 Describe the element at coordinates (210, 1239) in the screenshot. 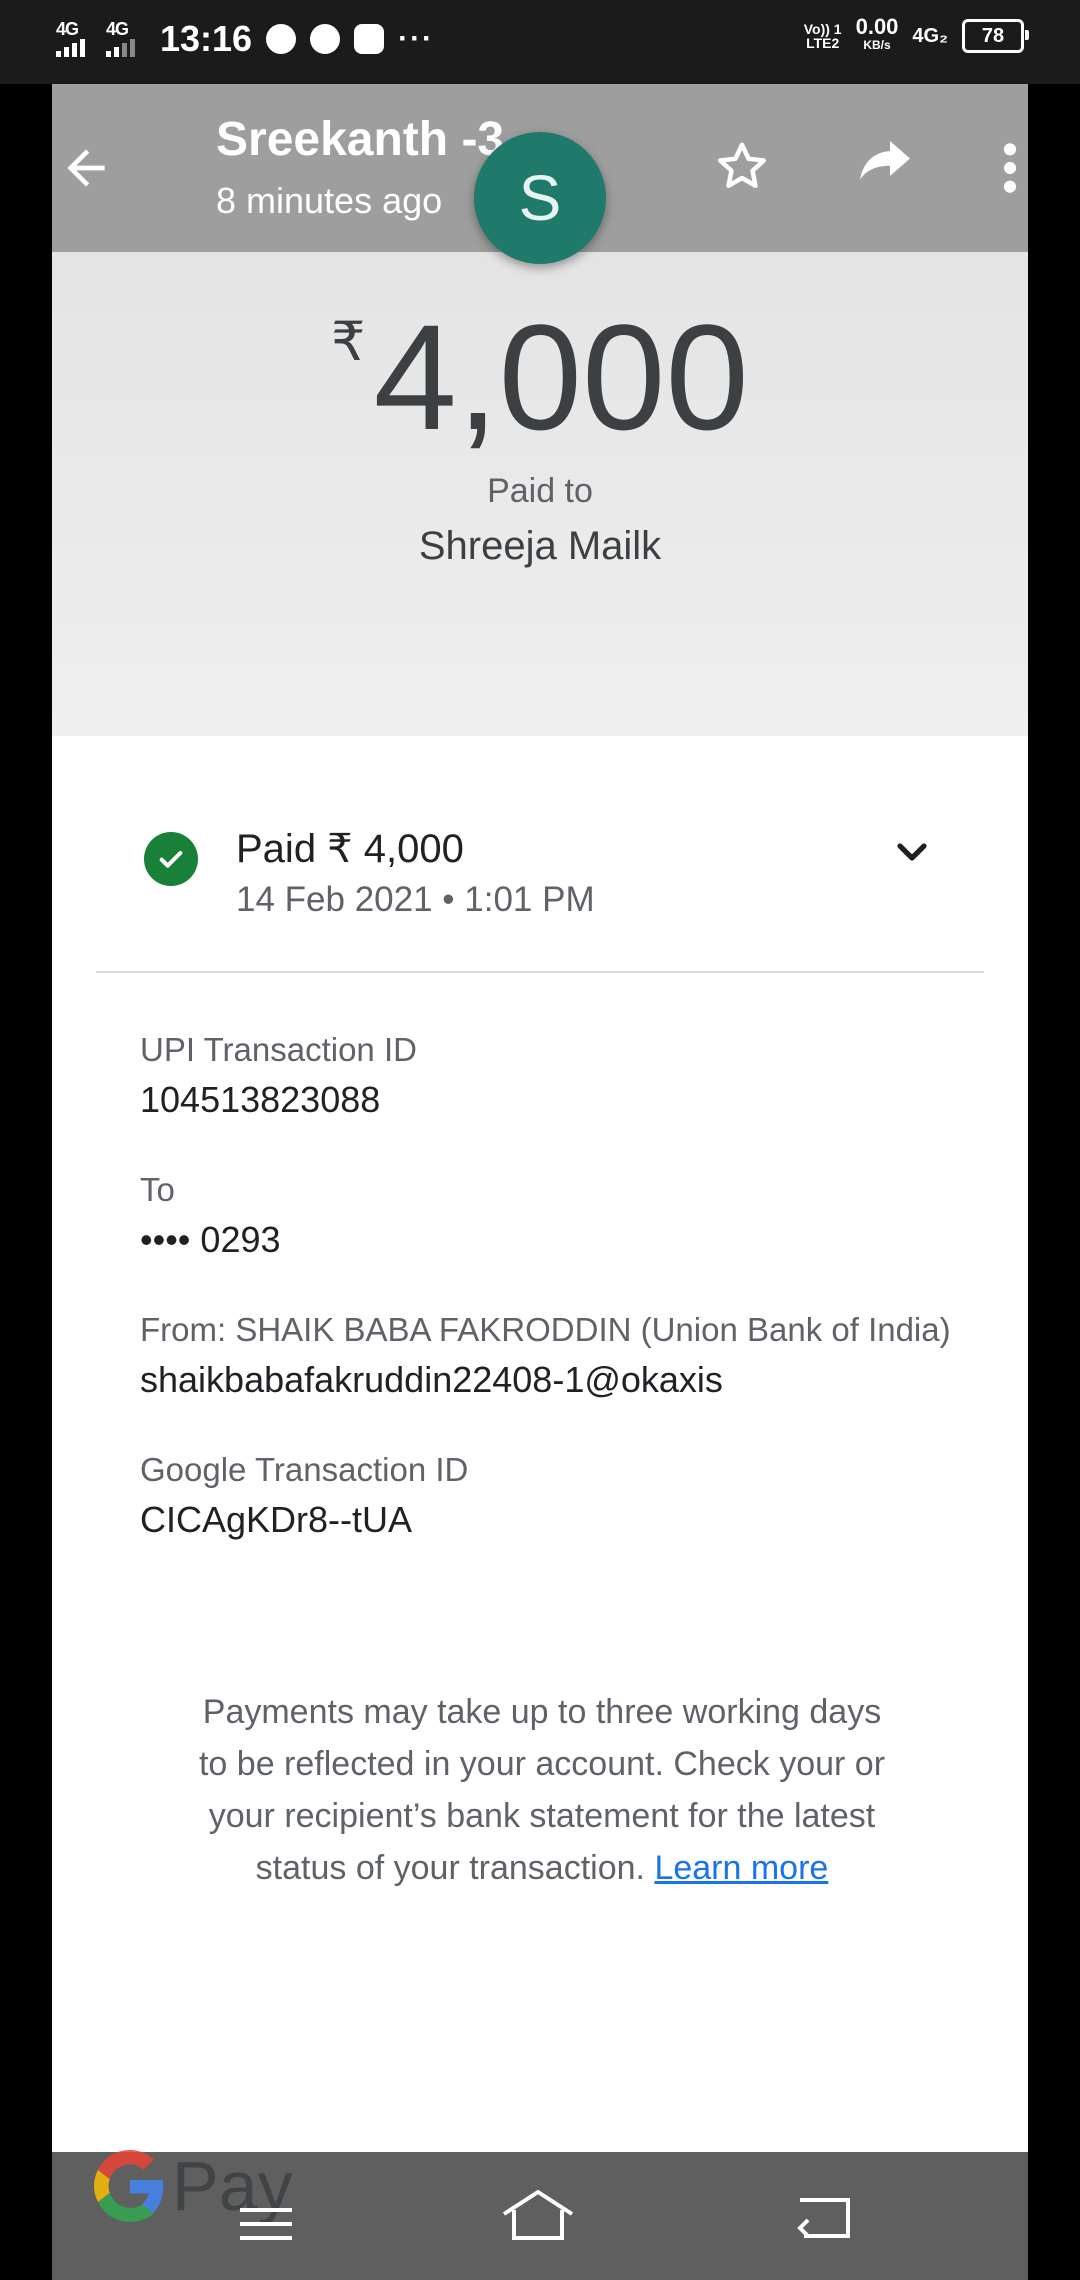

I see `to-value: •••• 0293` at that location.